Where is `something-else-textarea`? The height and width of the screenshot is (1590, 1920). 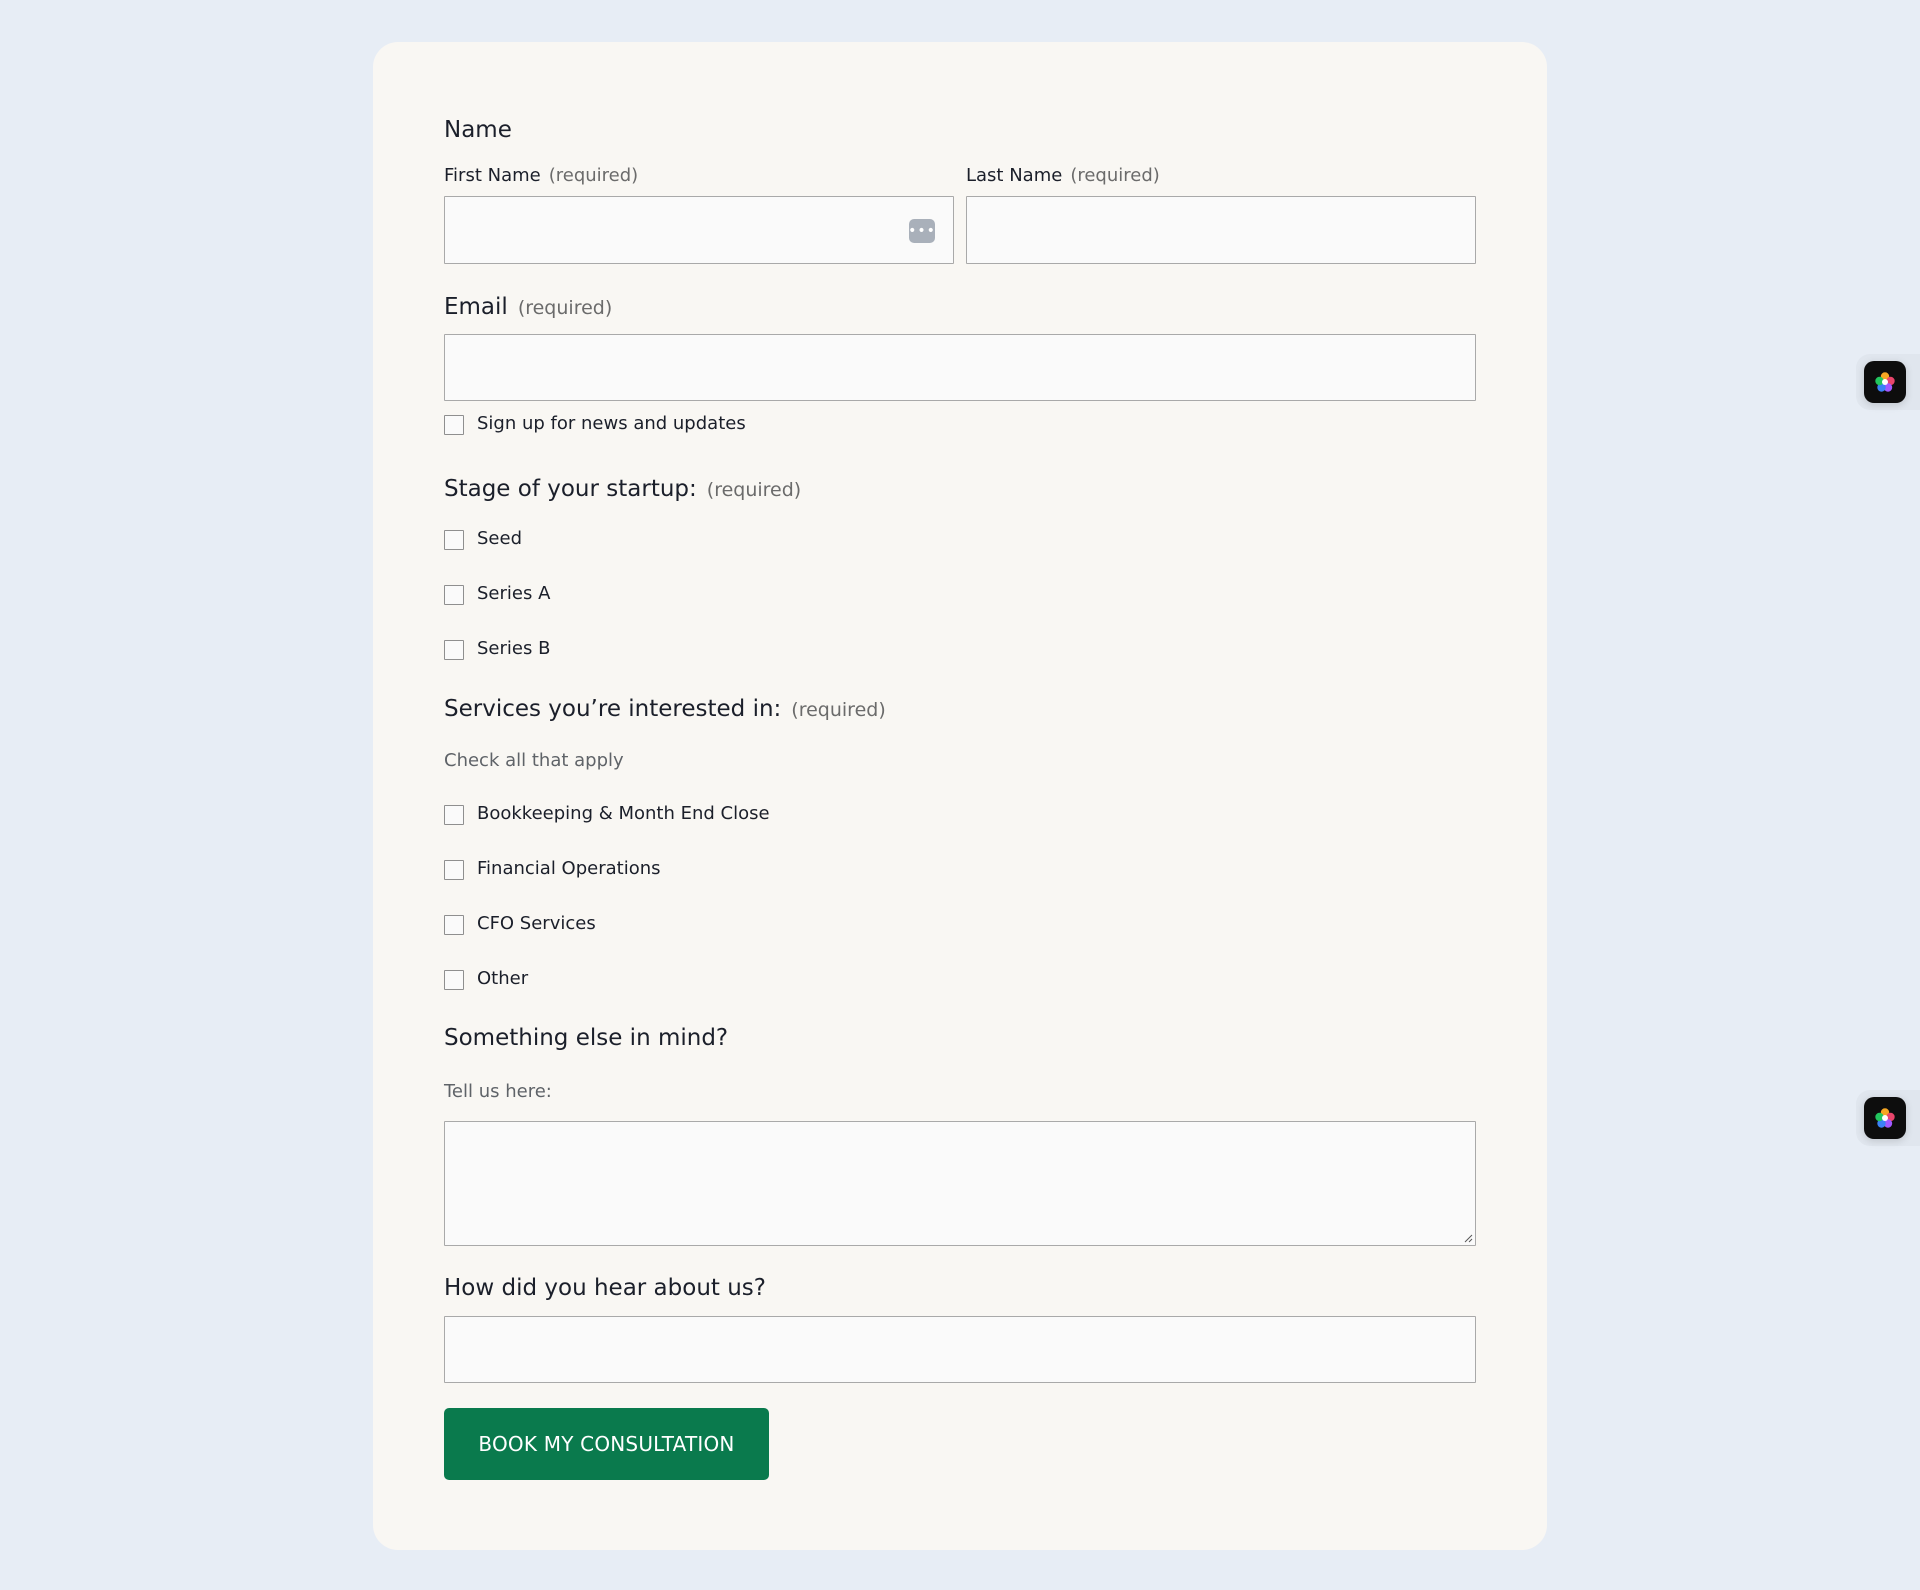
something-else-textarea is located at coordinates (960, 1183).